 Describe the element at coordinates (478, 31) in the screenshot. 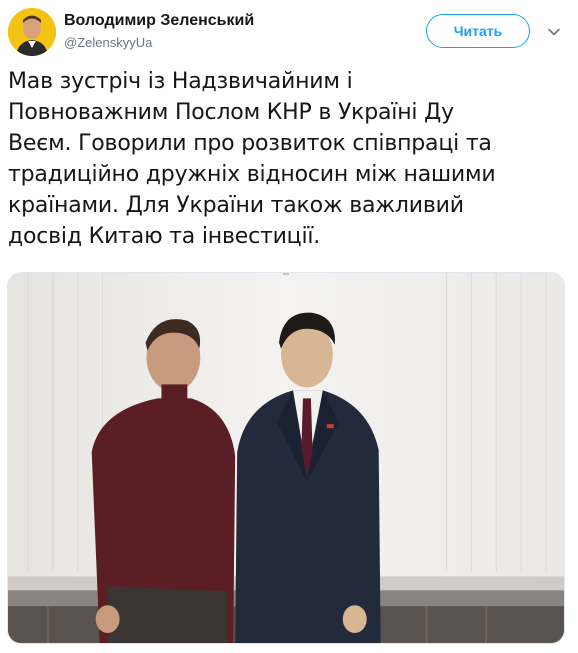

I see `follow-button: Читать` at that location.